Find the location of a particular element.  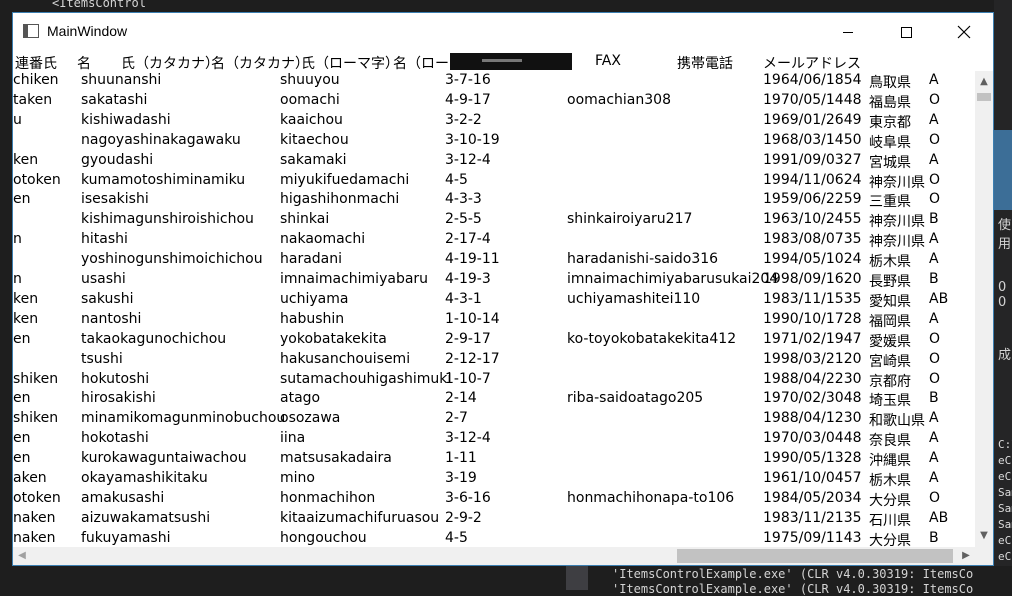

maximize-button is located at coordinates (906, 32).